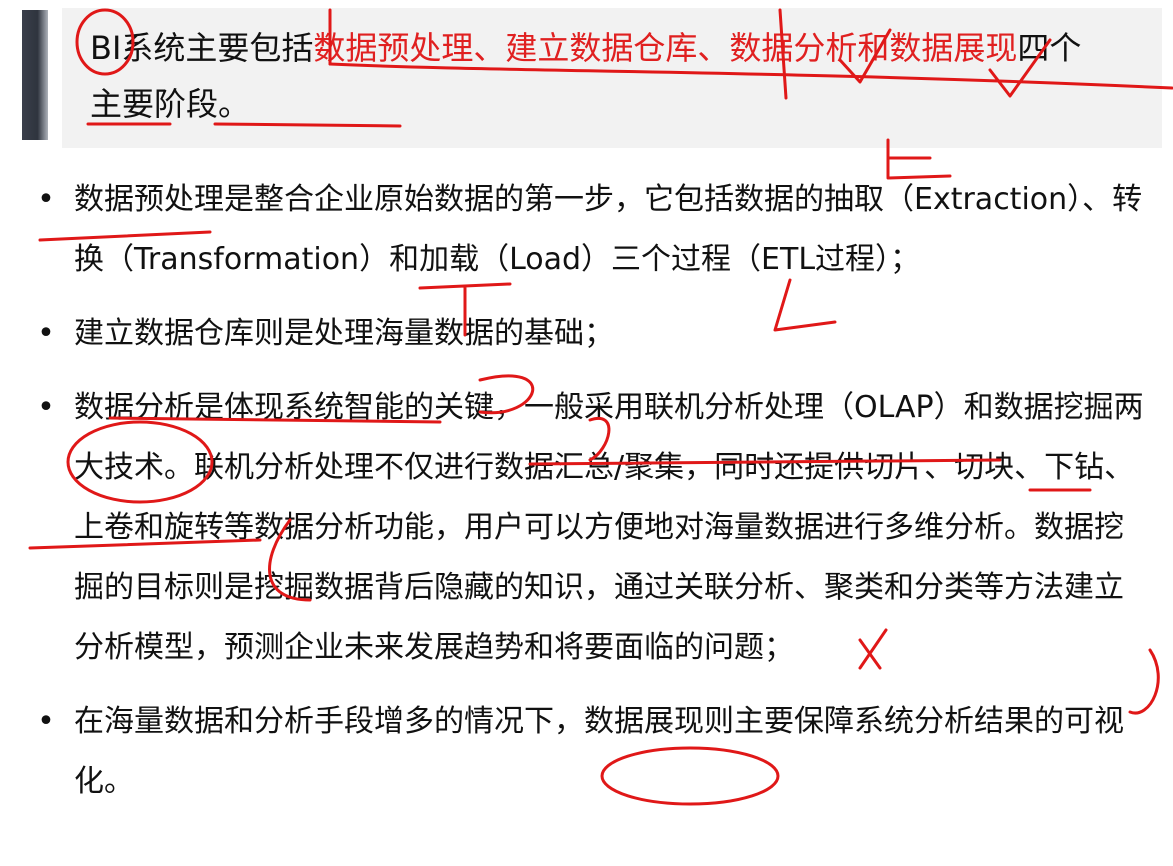  What do you see at coordinates (35, 75) in the screenshot?
I see `title-accent-bar` at bounding box center [35, 75].